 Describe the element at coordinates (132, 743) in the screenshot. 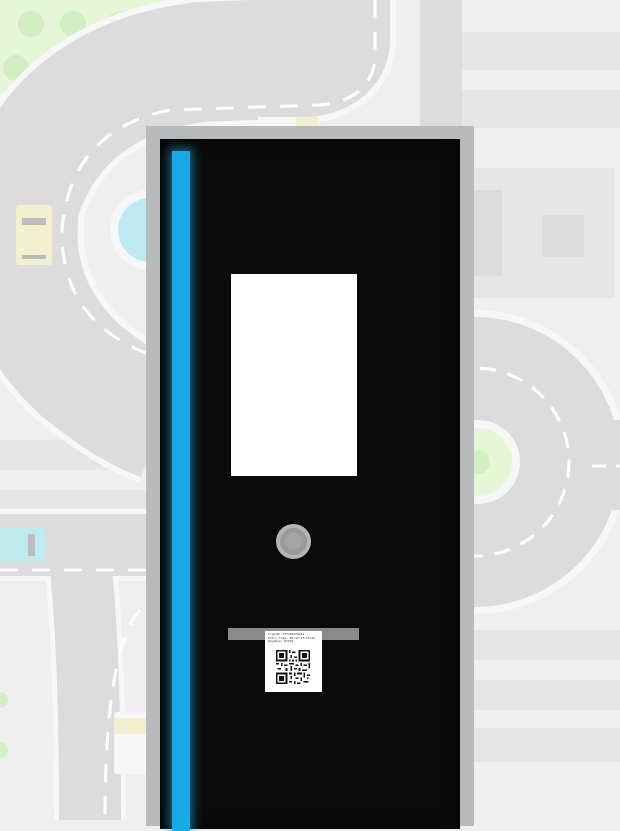

I see `car-yellow-bottom` at that location.